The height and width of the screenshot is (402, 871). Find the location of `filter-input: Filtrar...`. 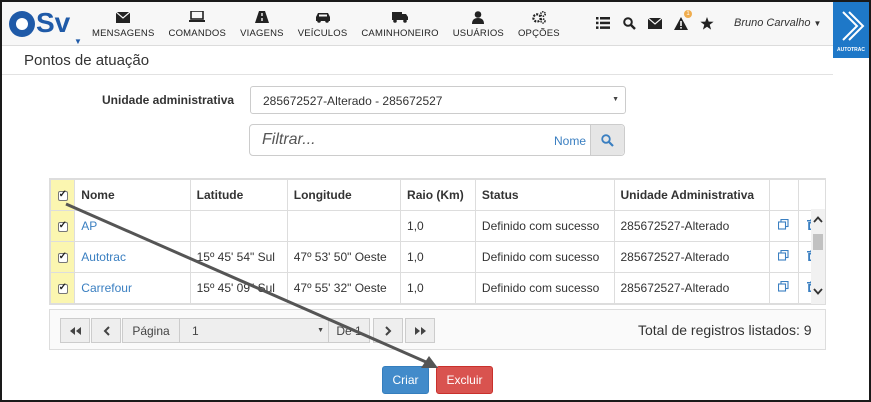

filter-input: Filtrar... is located at coordinates (289, 140).